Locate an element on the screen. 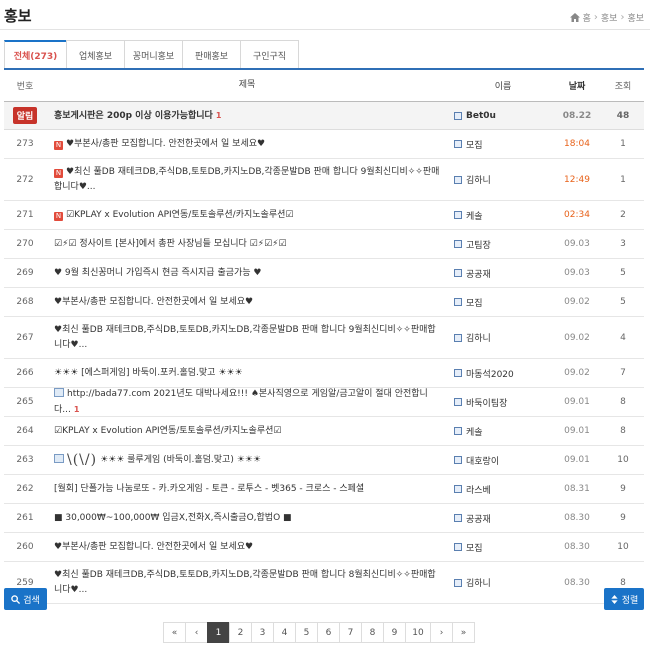 The width and height of the screenshot is (650, 650). table-row: 260 ♥부본사/총판 모집합니다. 안전한곳에서 일 보세요♥ 모집 08.30 10 is located at coordinates (324, 547).